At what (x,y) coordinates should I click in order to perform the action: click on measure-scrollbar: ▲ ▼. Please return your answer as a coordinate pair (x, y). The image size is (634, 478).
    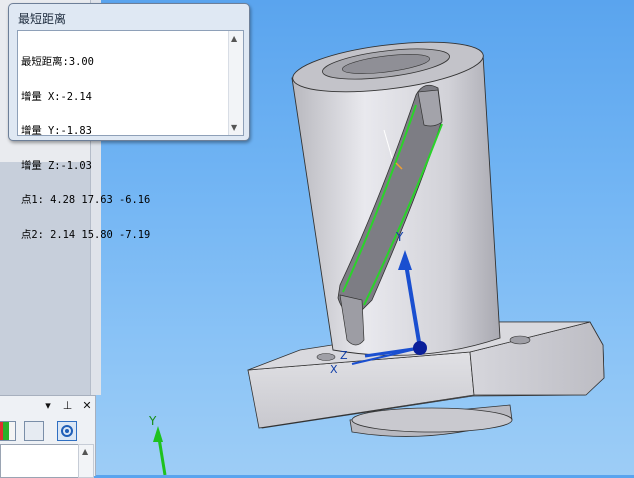
    Looking at the image, I should click on (235, 83).